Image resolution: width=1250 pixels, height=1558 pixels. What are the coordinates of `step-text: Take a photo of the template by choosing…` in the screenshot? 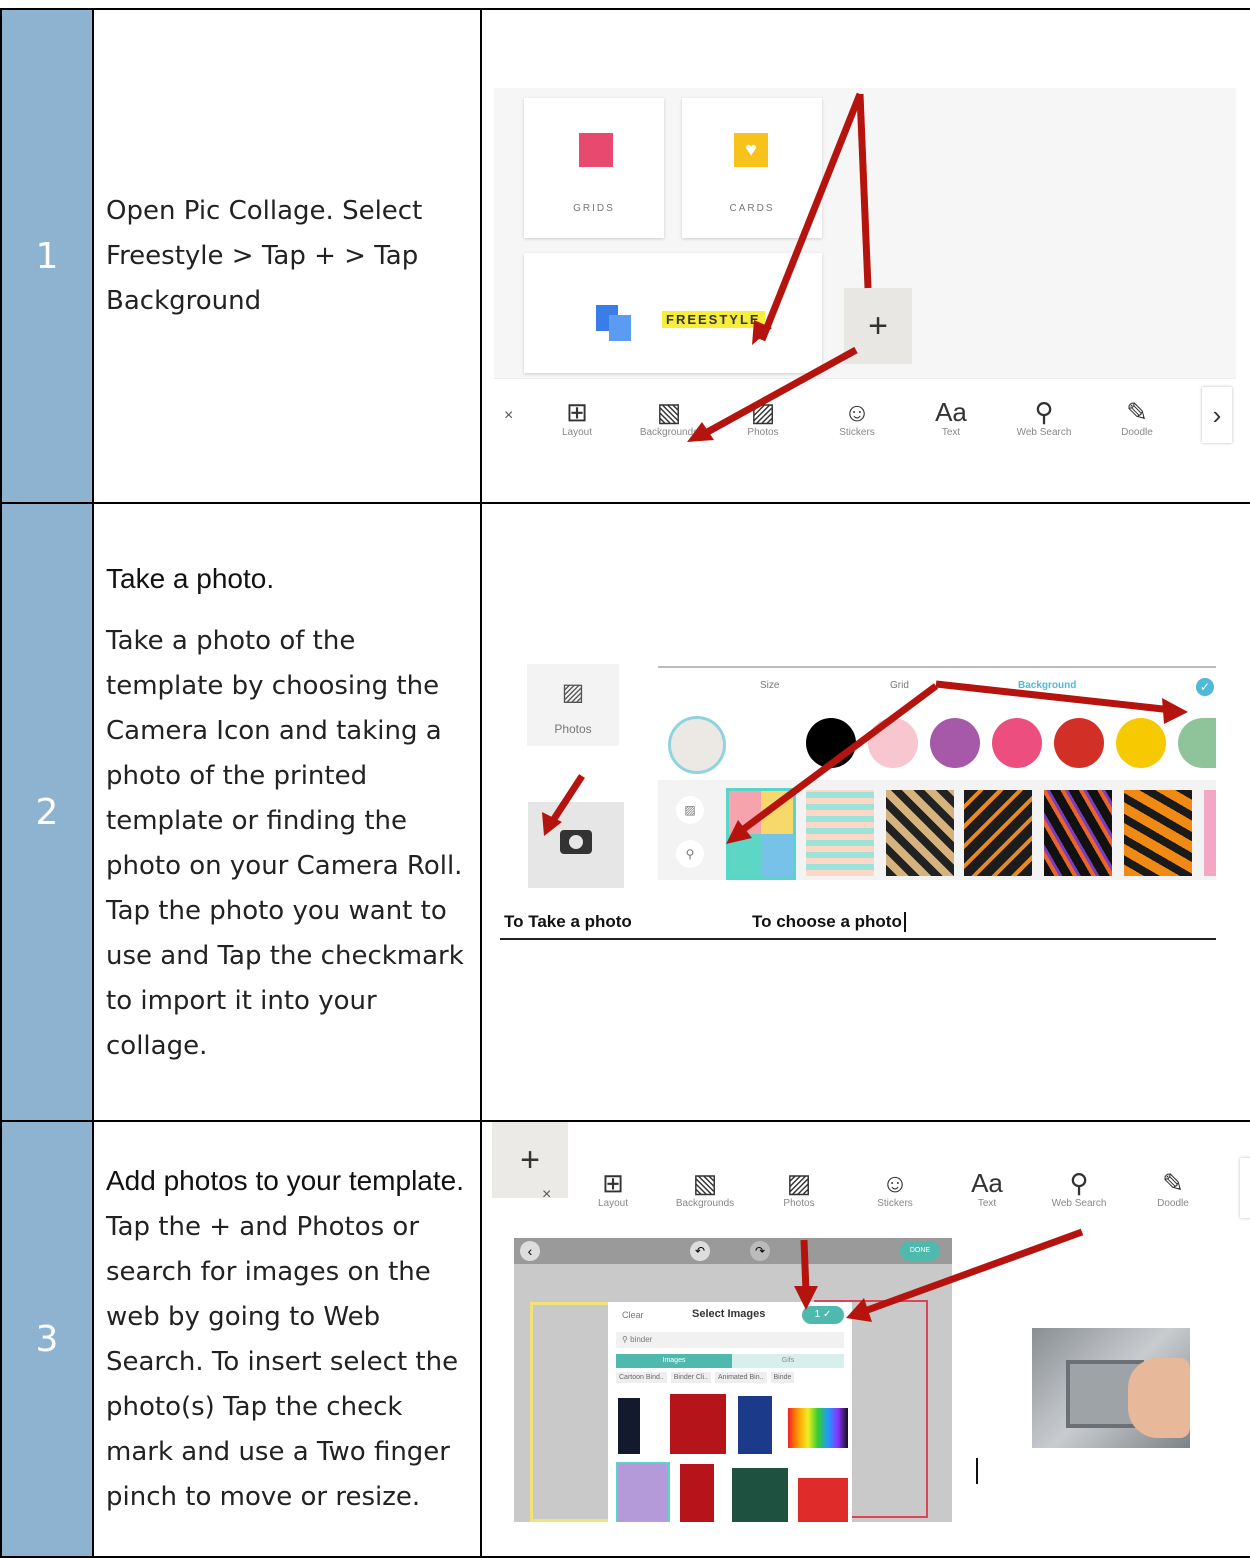 It's located at (285, 843).